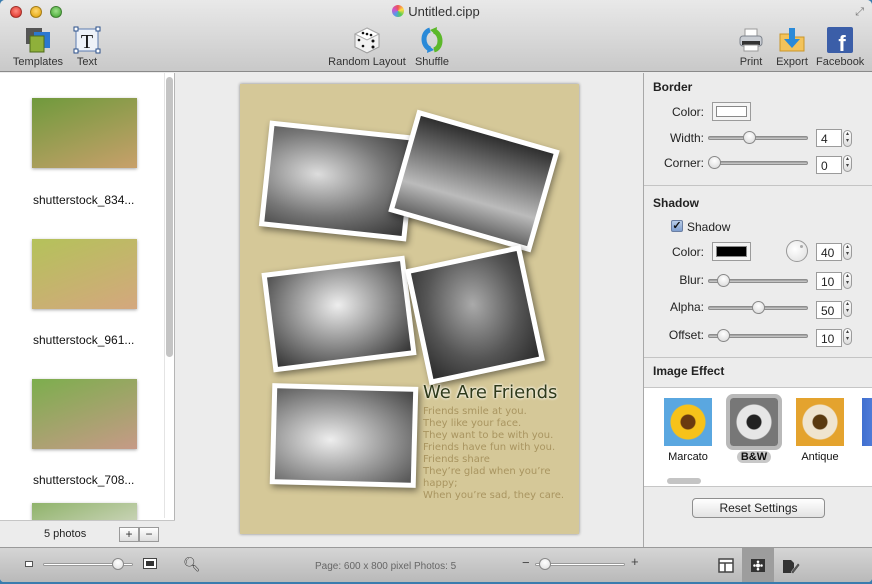 This screenshot has height=584, width=872. I want to click on effect-next-partial, so click(866, 422).